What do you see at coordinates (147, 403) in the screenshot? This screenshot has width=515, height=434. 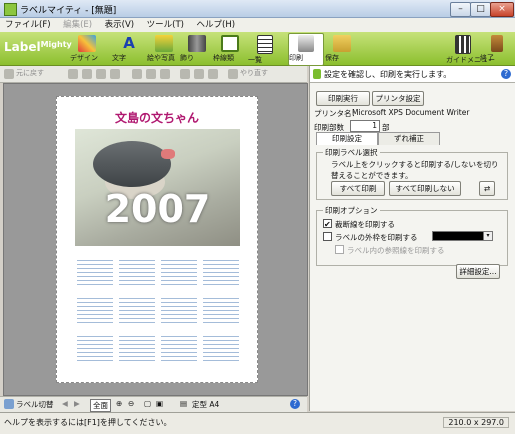 I see `page-view-icon: ▢` at bounding box center [147, 403].